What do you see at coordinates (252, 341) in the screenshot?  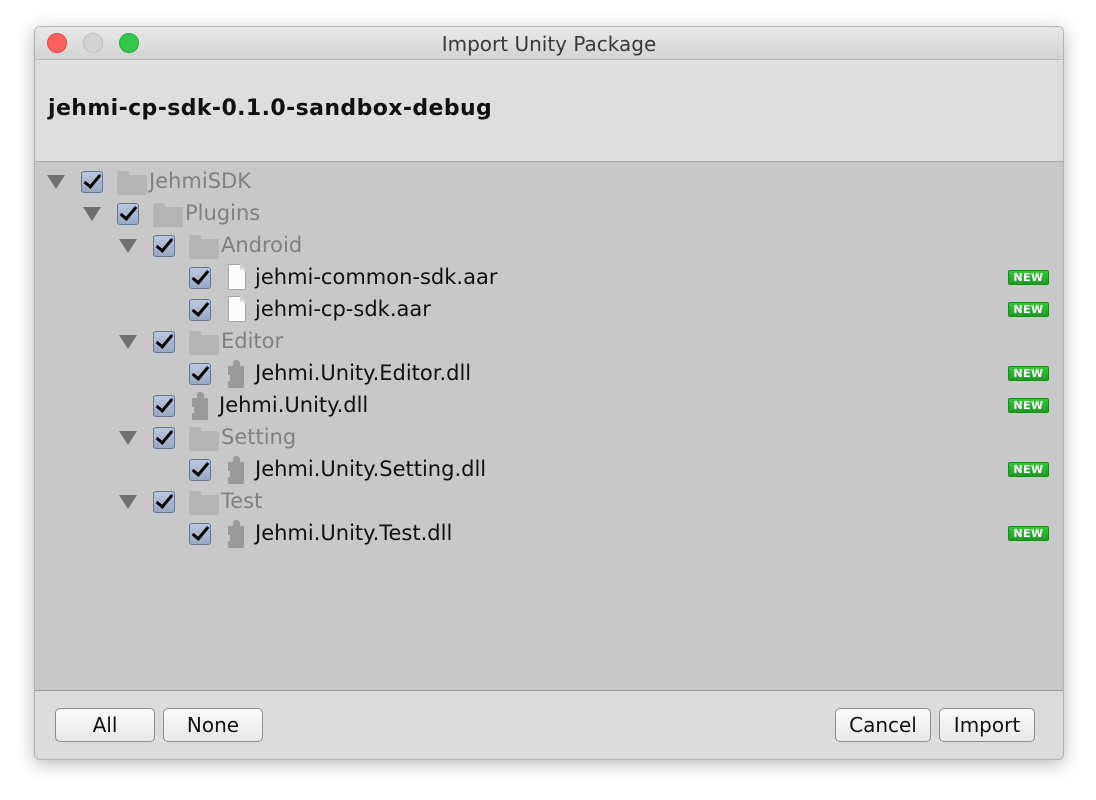 I see `tree-item-label: Editor` at bounding box center [252, 341].